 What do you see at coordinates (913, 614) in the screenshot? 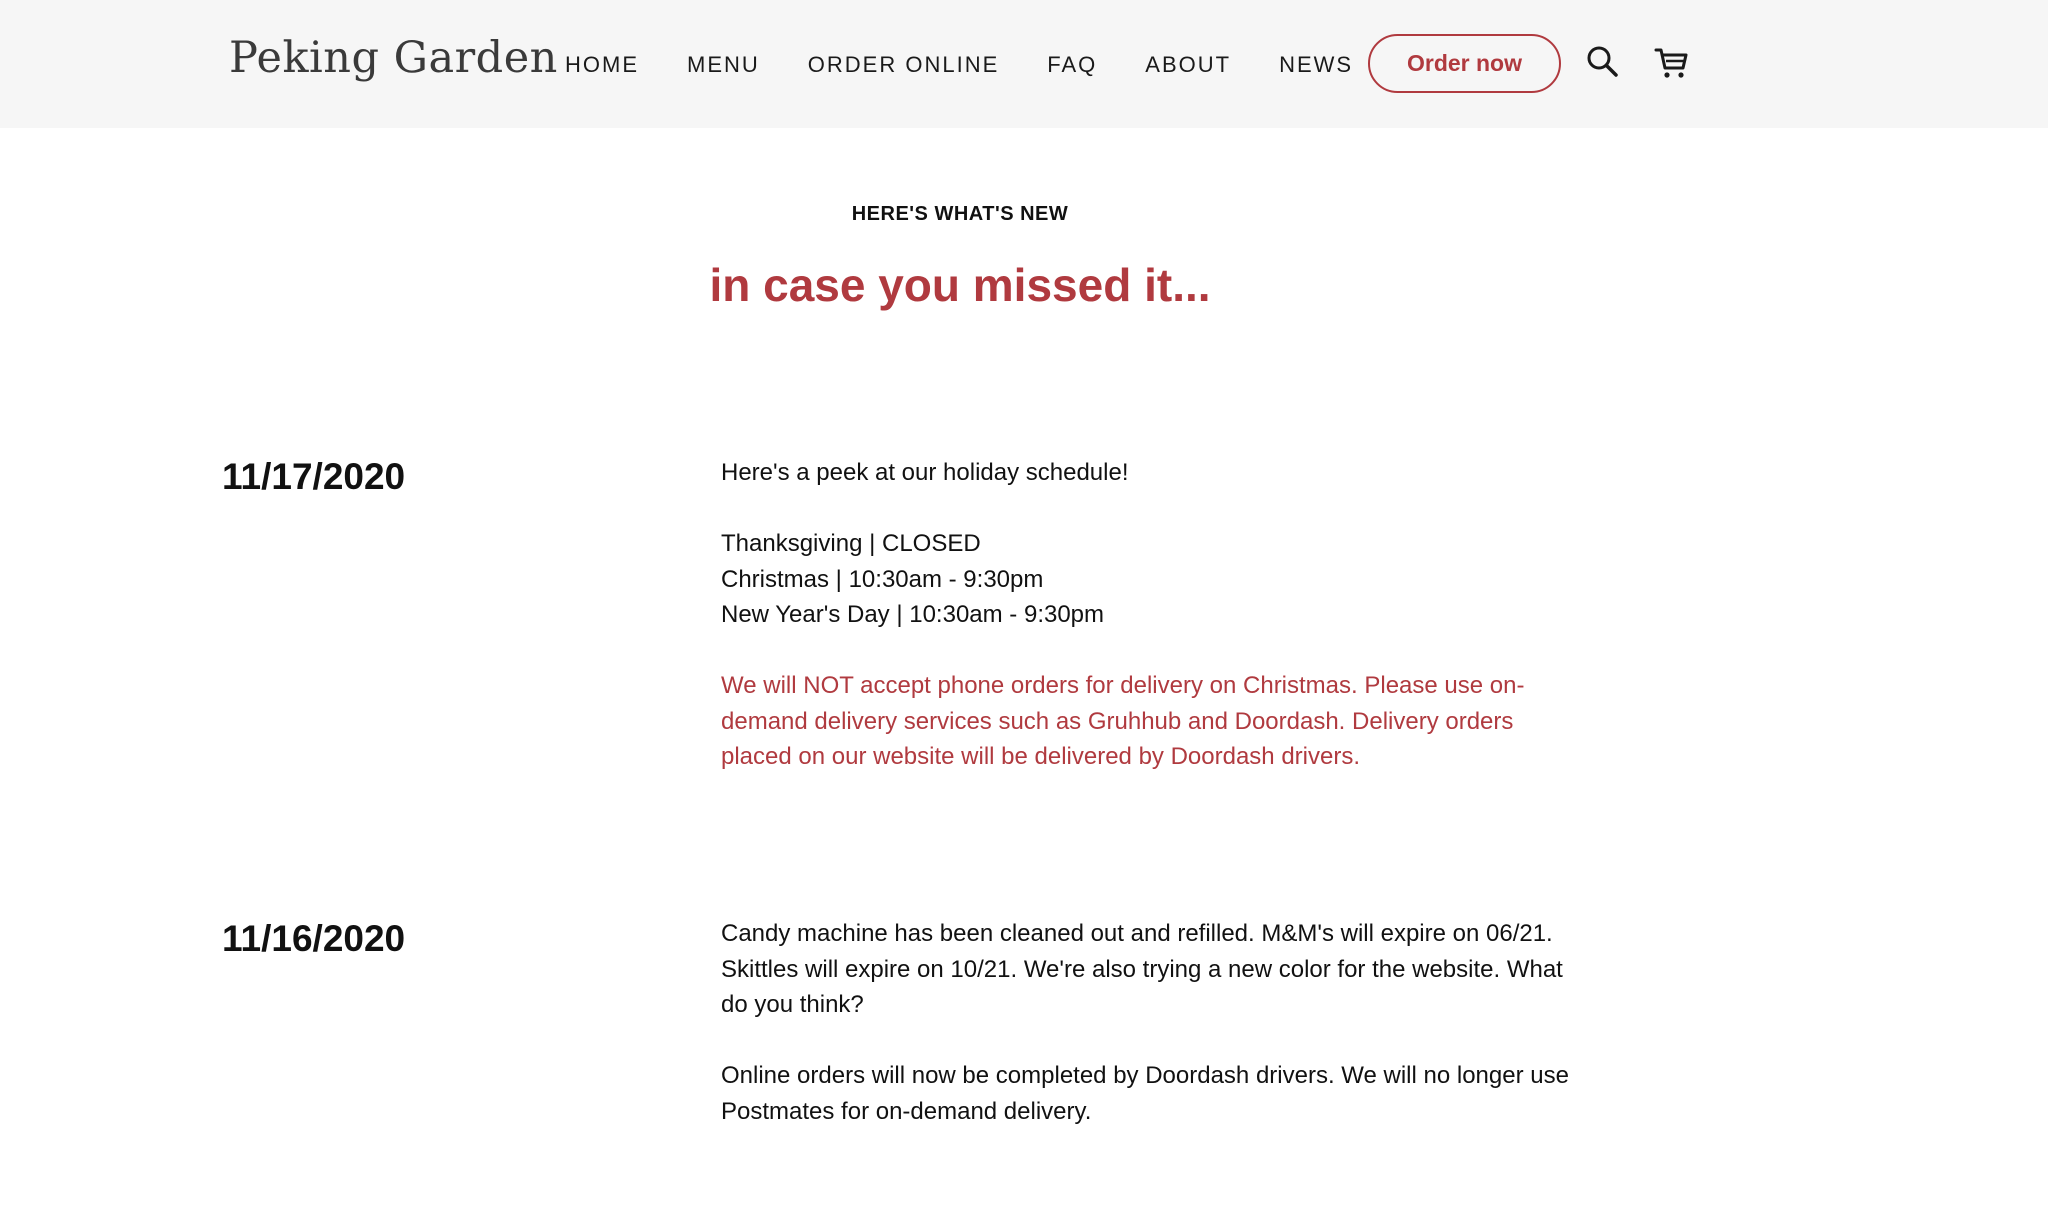
I see `schedule-line: New Year's Day | 10:30am - 9:30pm` at bounding box center [913, 614].